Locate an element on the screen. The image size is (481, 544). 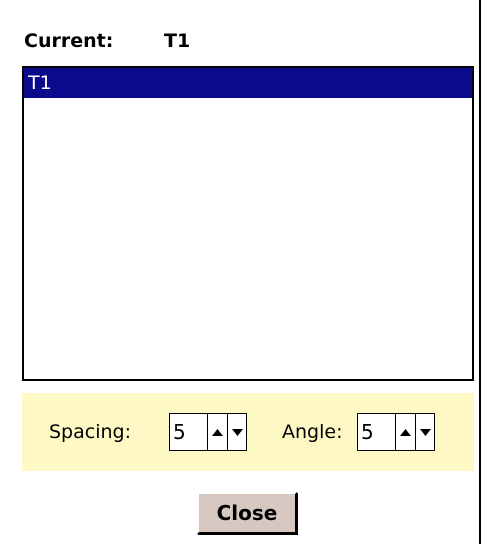
spacing-input is located at coordinates (189, 432).